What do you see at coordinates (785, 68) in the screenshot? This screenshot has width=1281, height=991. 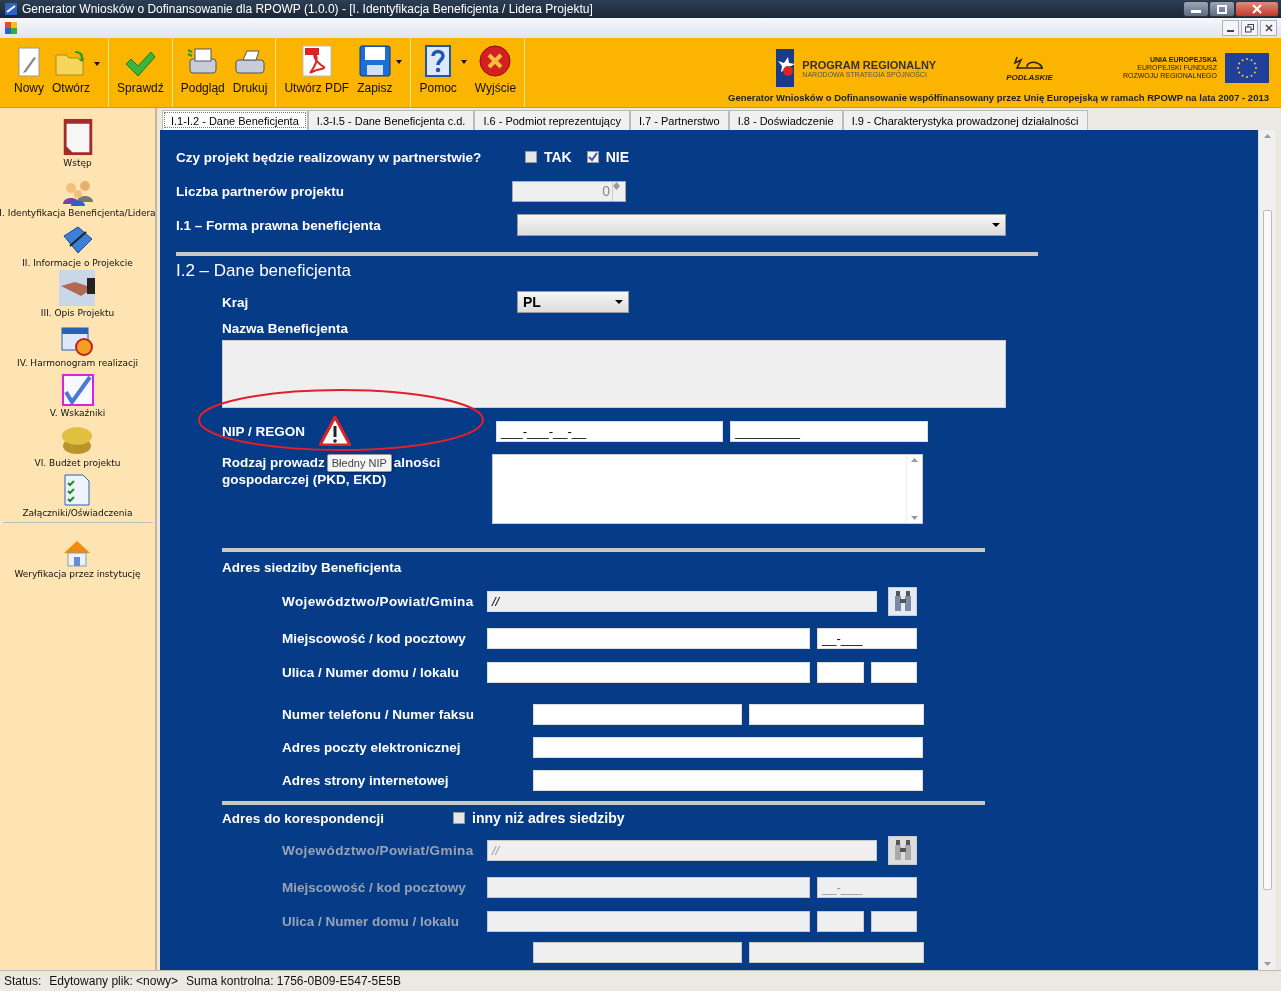 I see `star-flag-logo` at bounding box center [785, 68].